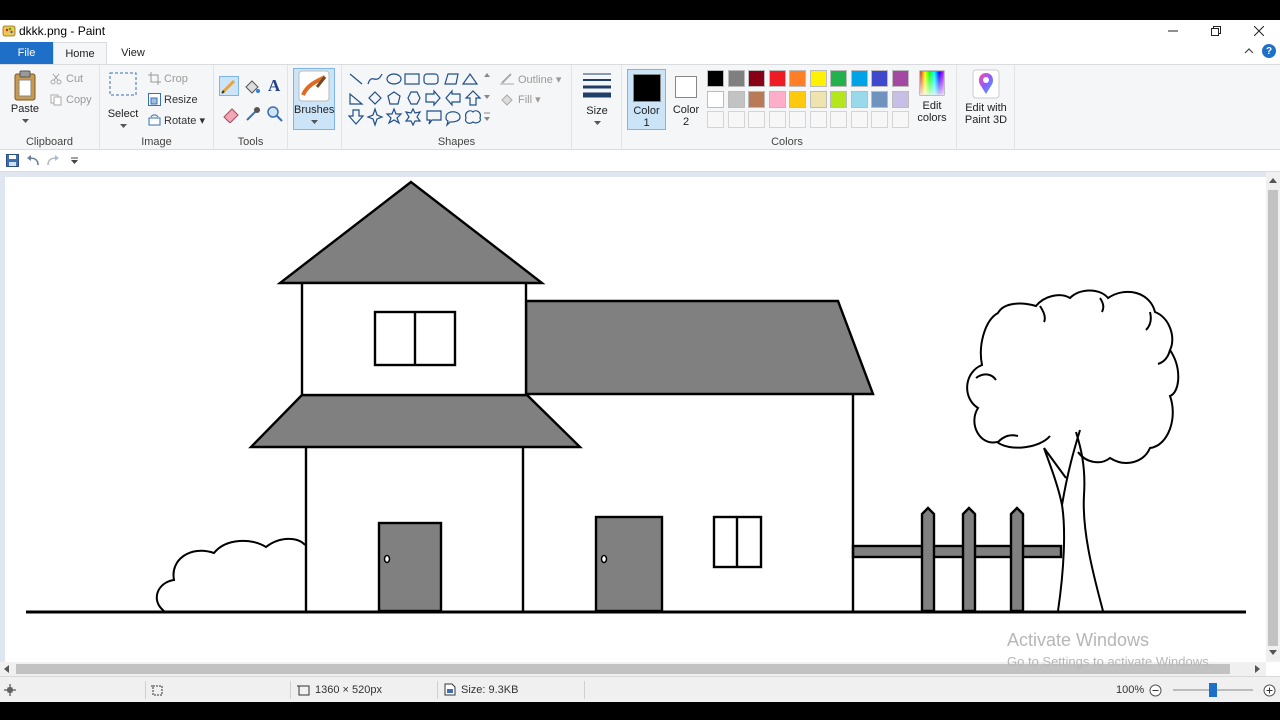 The width and height of the screenshot is (1280, 720). I want to click on restore-icon, so click(1216, 31).